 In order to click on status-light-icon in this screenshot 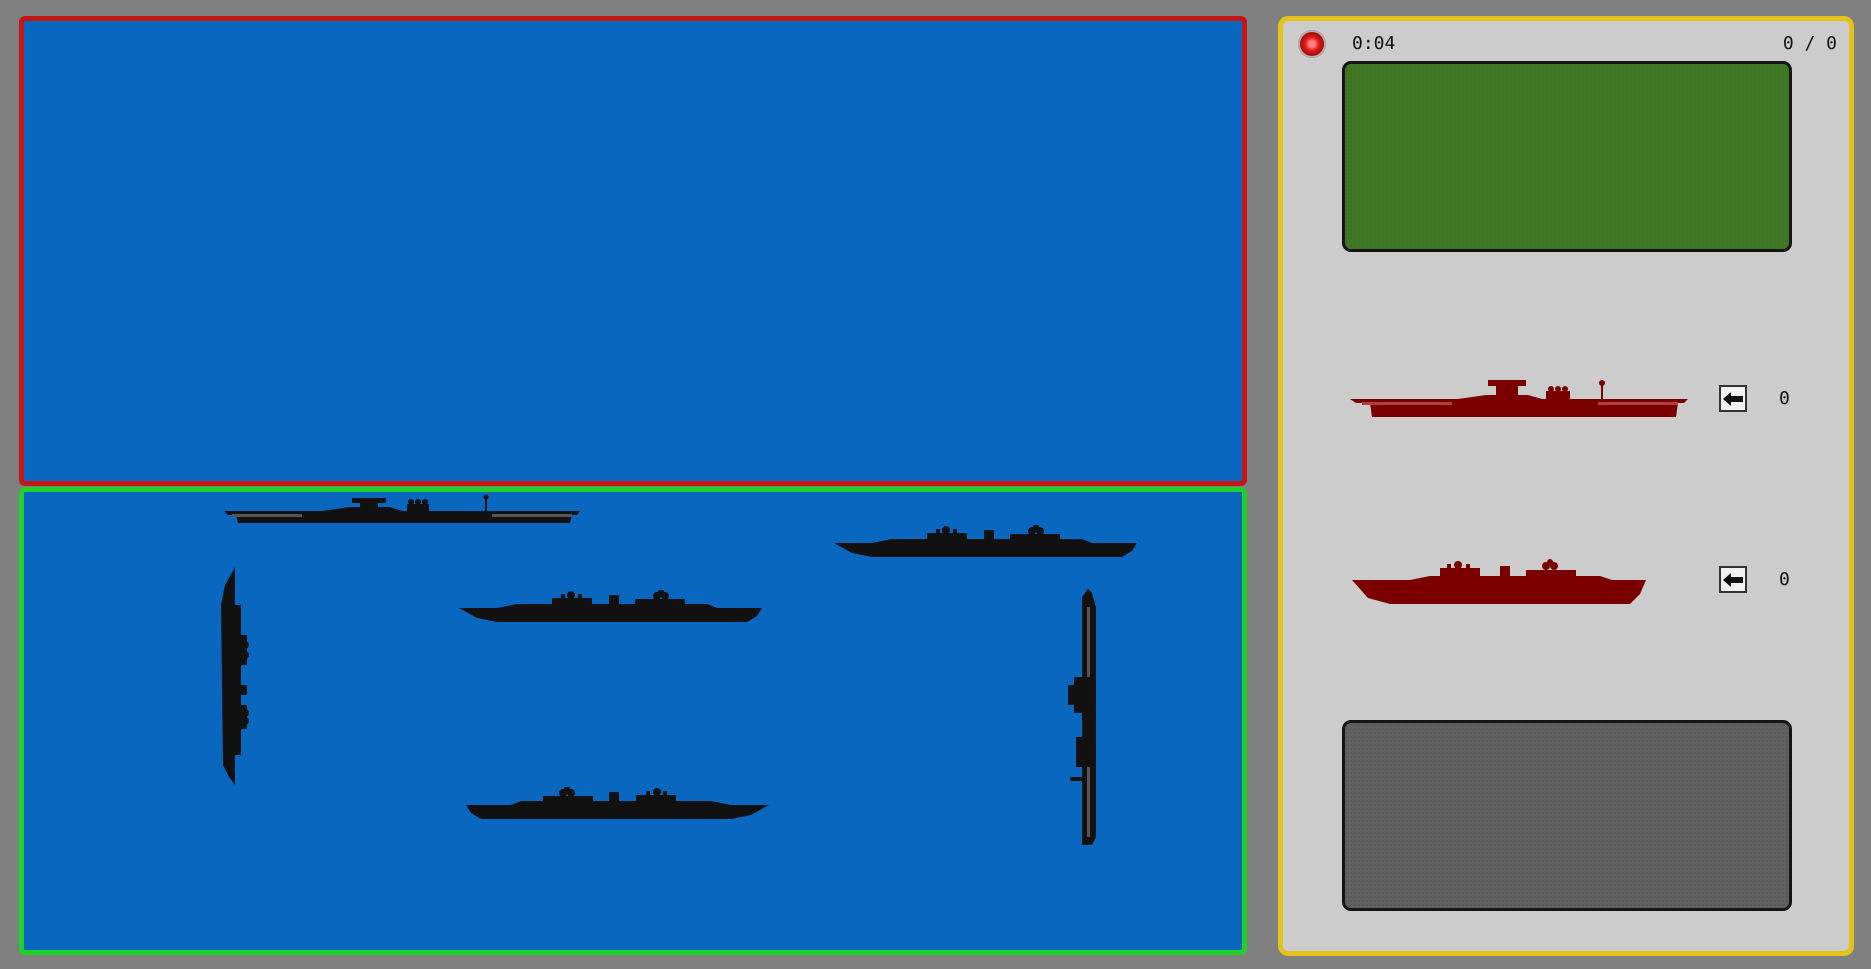, I will do `click(1312, 44)`.